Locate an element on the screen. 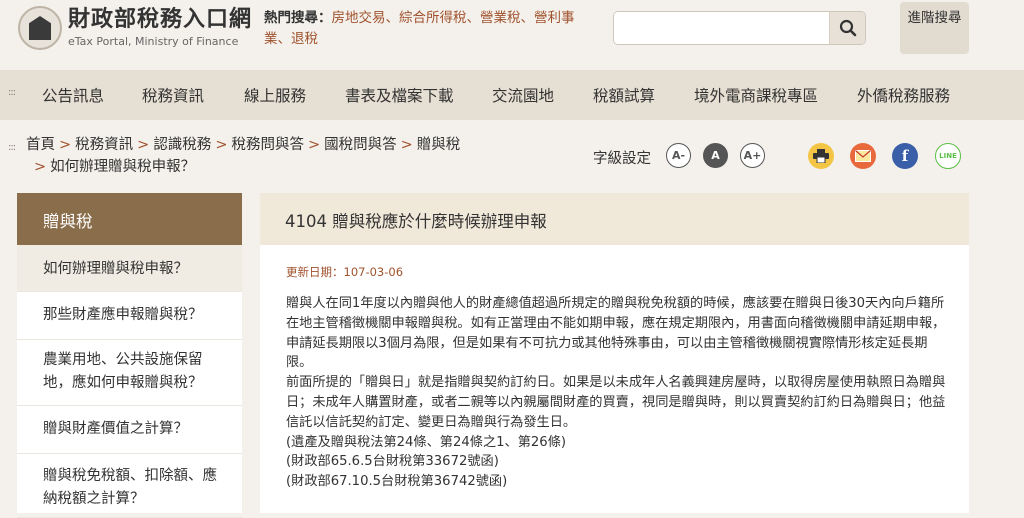 Image resolution: width=1024 pixels, height=518 pixels. sidebar-item-label: 如何辦理贈與稅申報？ is located at coordinates (115, 269).